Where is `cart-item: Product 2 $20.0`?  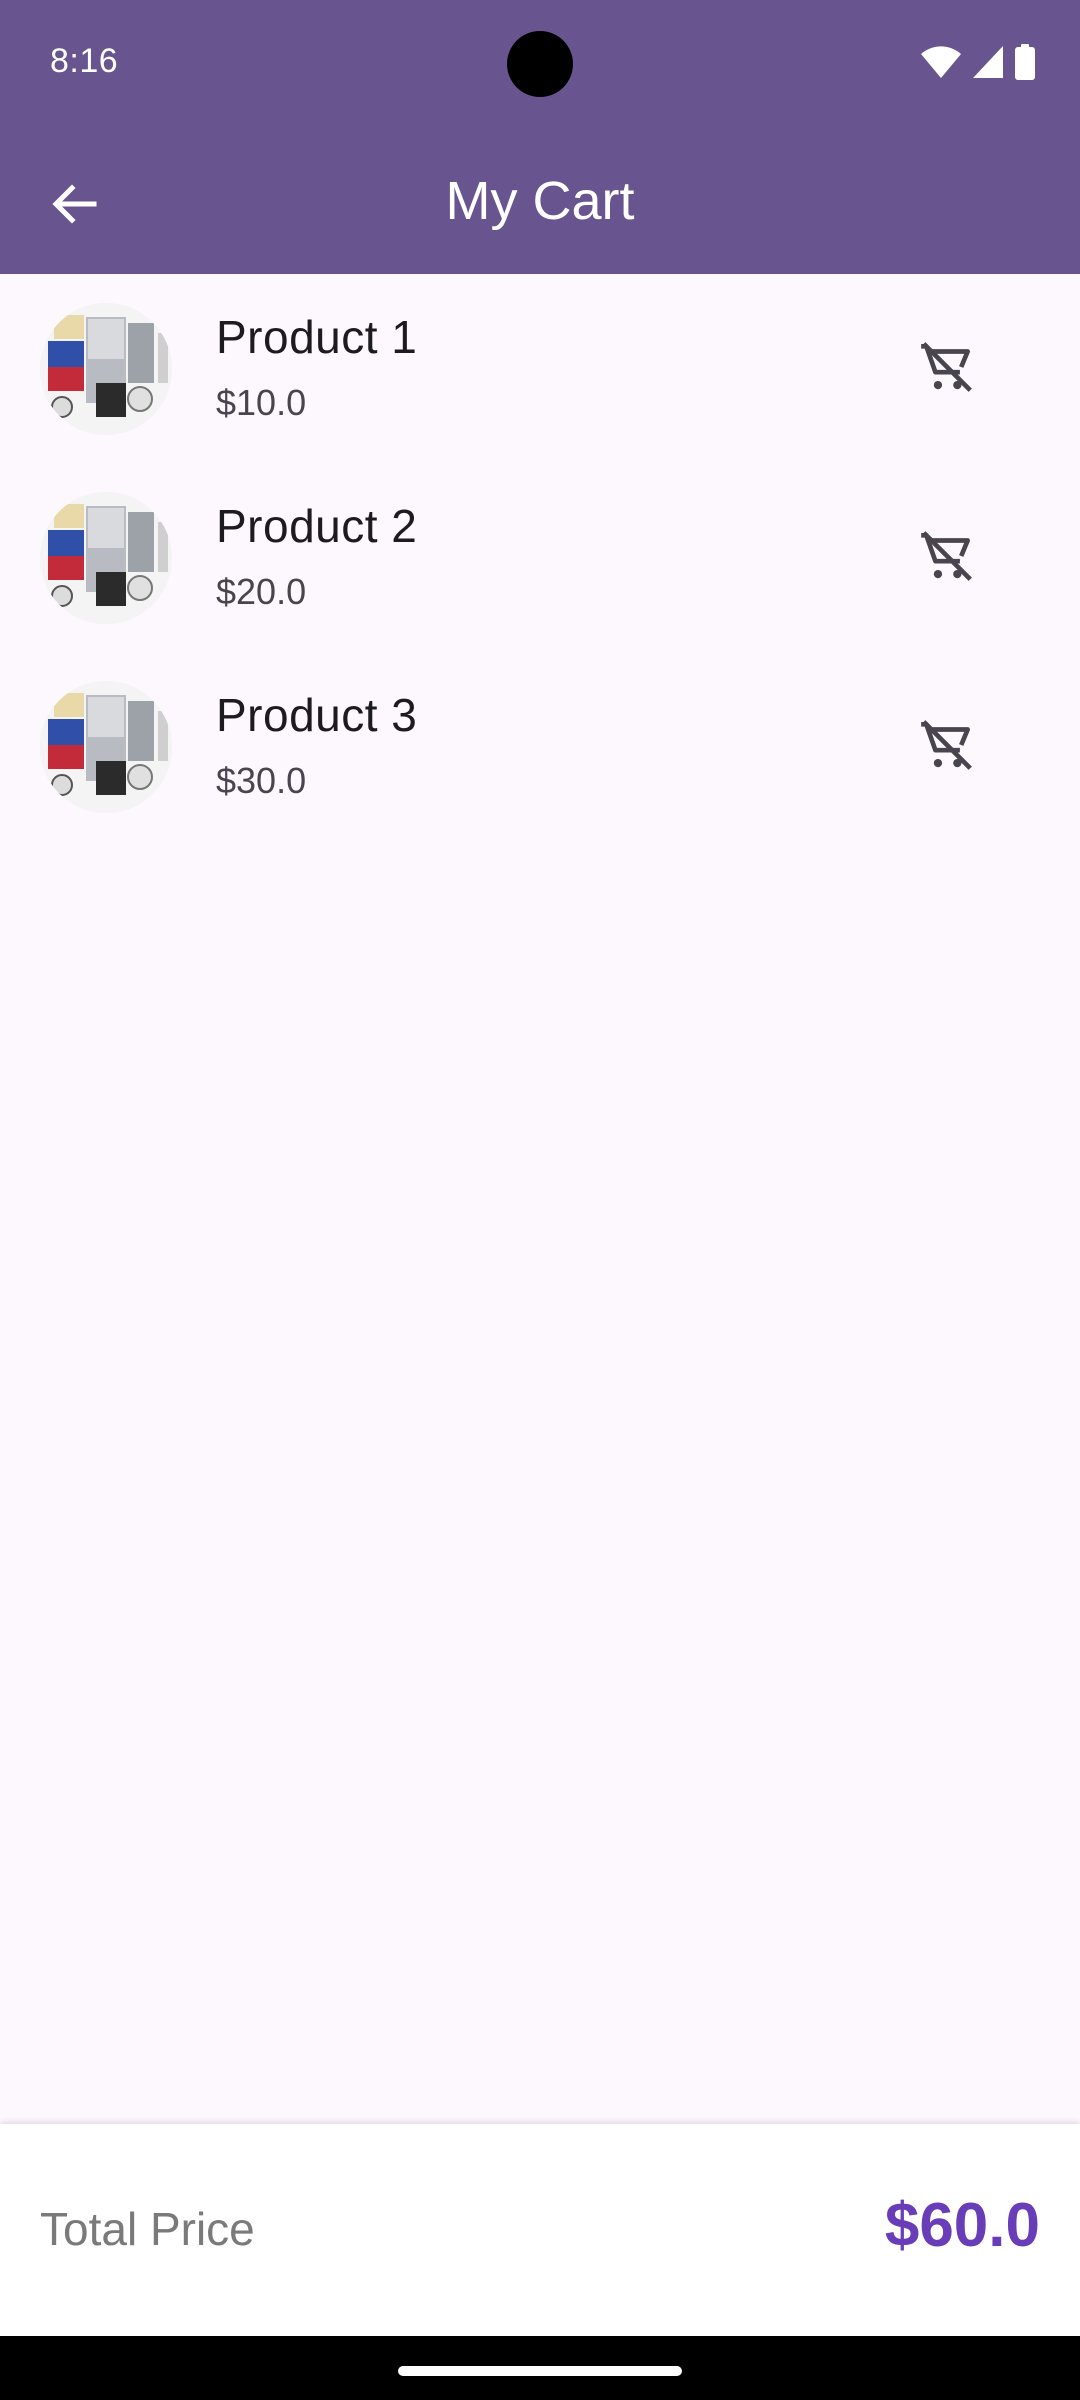 cart-item: Product 2 $20.0 is located at coordinates (540, 557).